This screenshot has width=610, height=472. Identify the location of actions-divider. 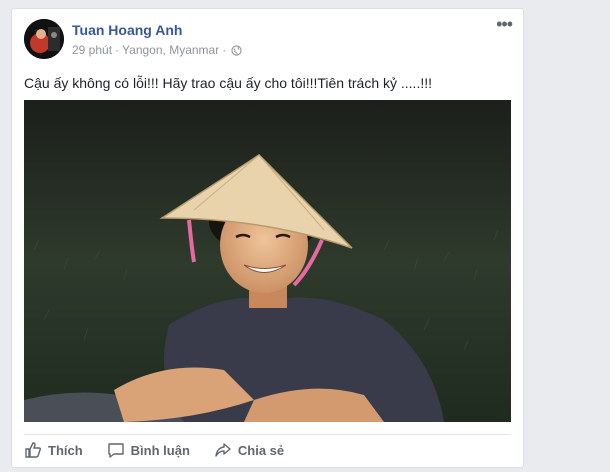
(267, 434).